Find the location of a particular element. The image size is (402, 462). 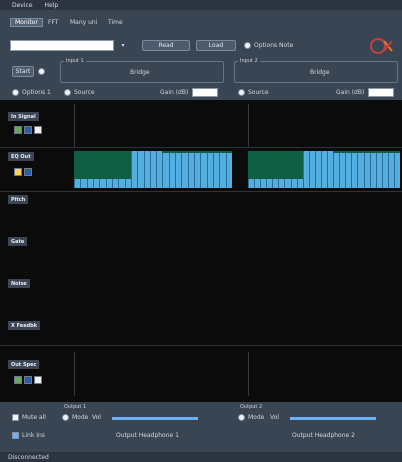

output2-volume-slider is located at coordinates (333, 418).